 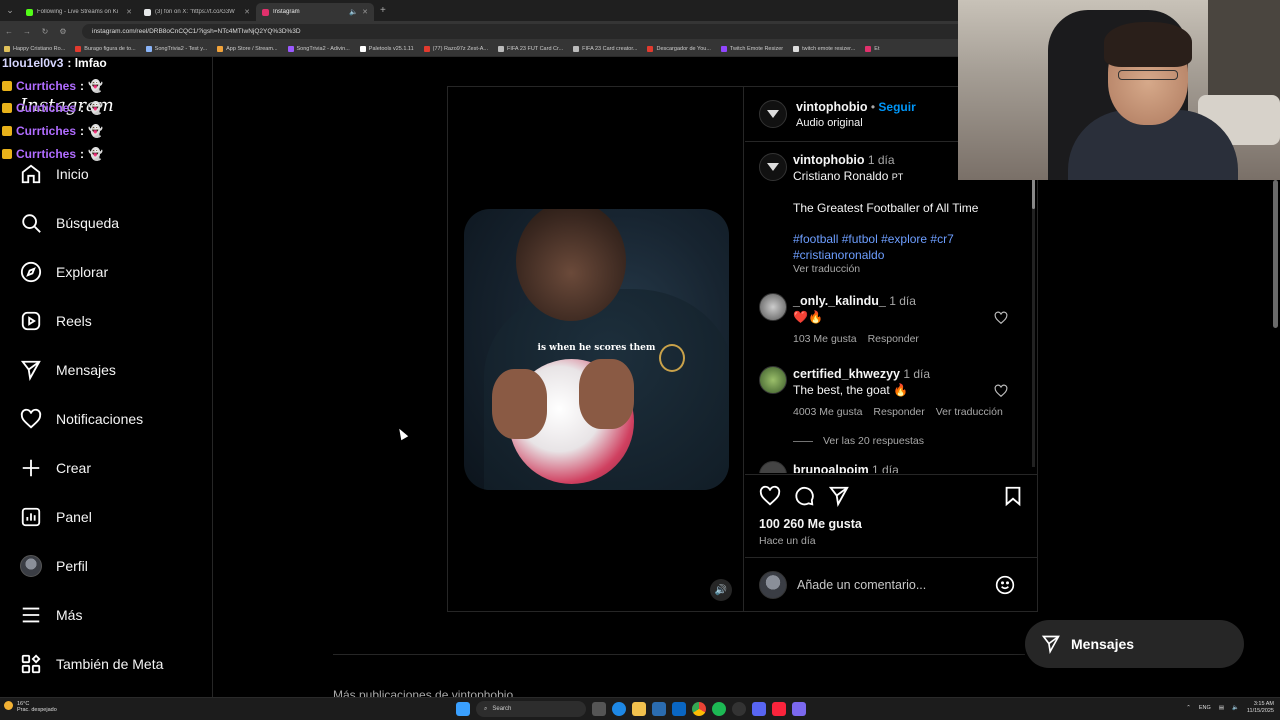 I want to click on sidebar-item-panel: Panel, so click(x=56, y=517).